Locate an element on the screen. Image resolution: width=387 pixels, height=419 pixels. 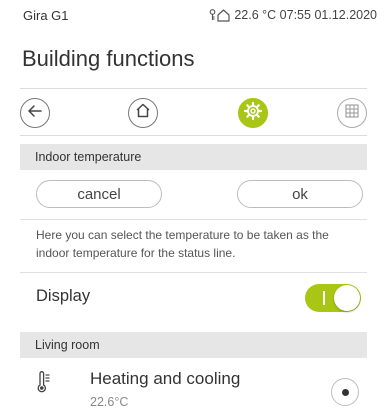
ok-button: ok is located at coordinates (300, 194).